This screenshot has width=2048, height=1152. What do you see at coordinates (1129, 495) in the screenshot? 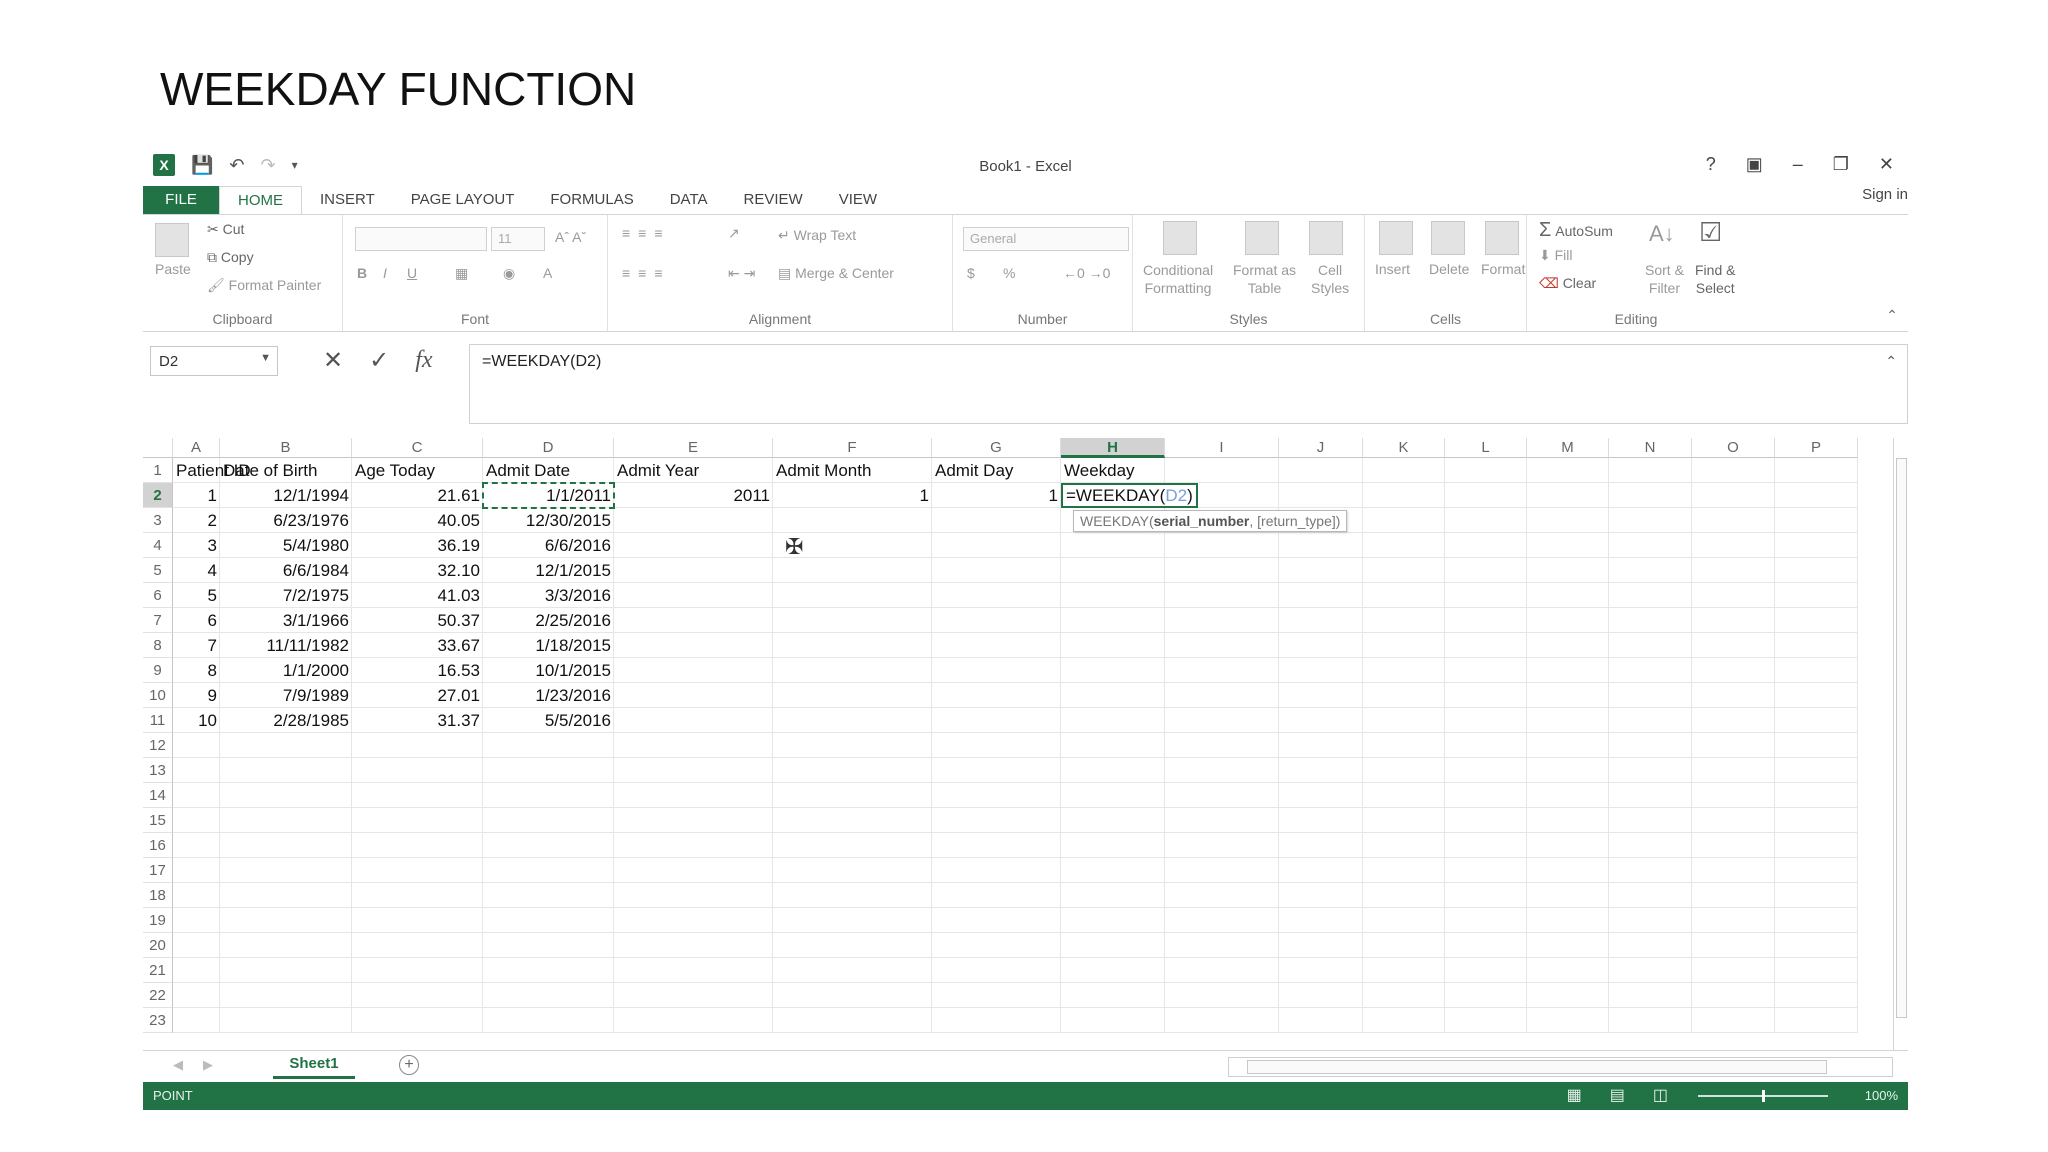
I see `active-cell-h2: =WEEKDAY(D2)` at bounding box center [1129, 495].